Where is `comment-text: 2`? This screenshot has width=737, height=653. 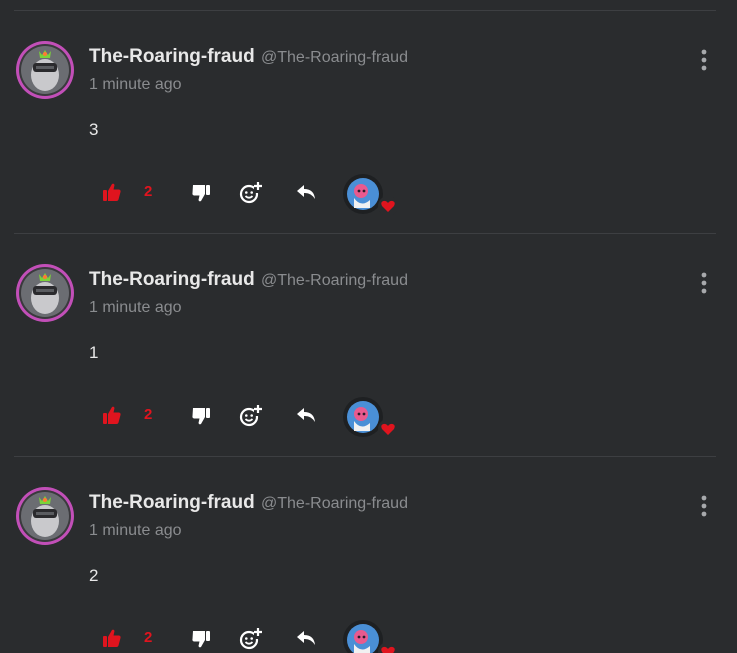
comment-text: 2 is located at coordinates (94, 575).